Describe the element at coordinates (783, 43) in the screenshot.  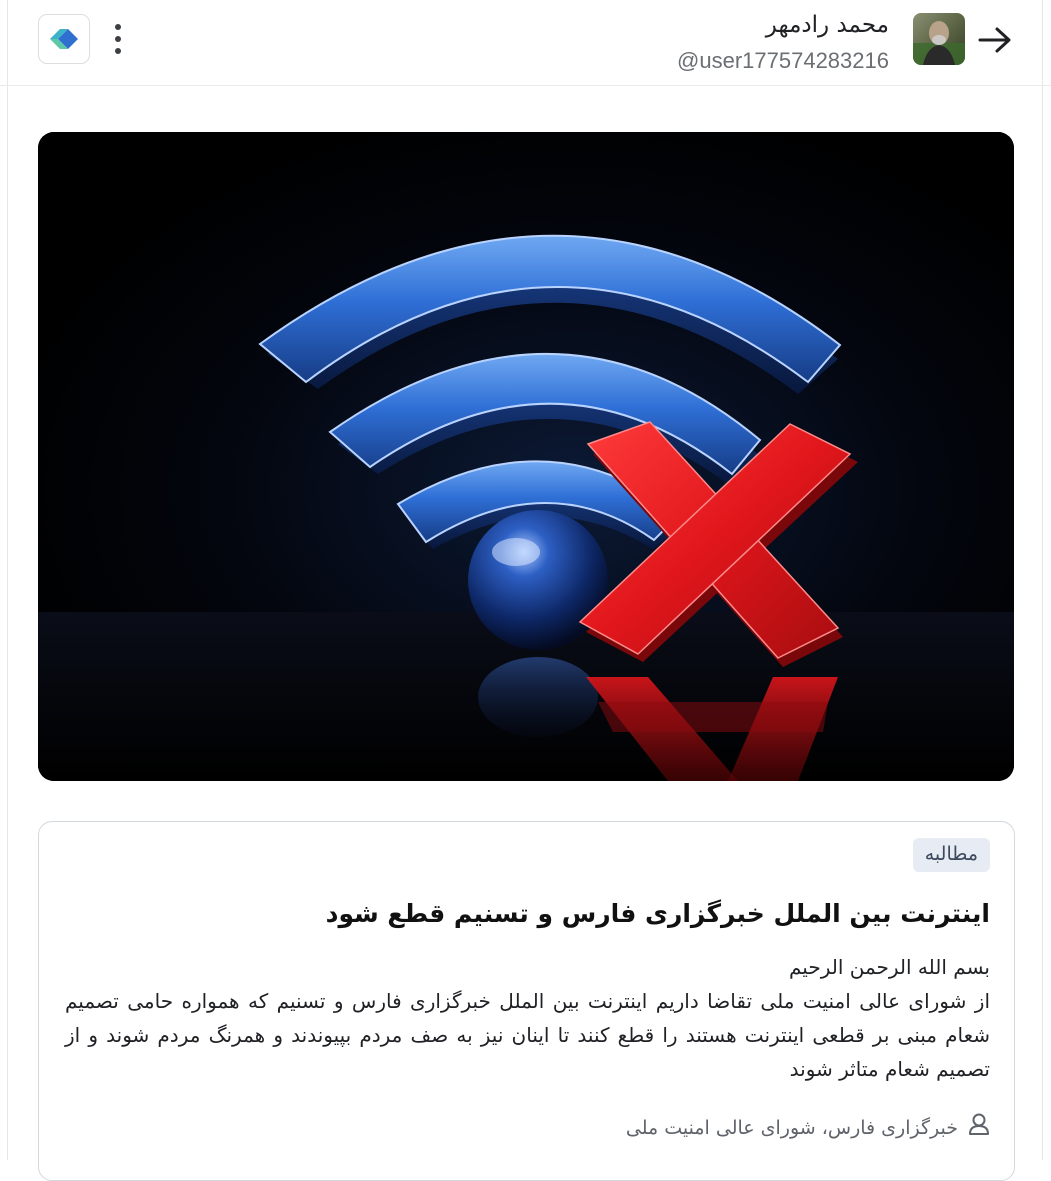
I see `user-info: محمد رادمهر @user177574283216` at that location.